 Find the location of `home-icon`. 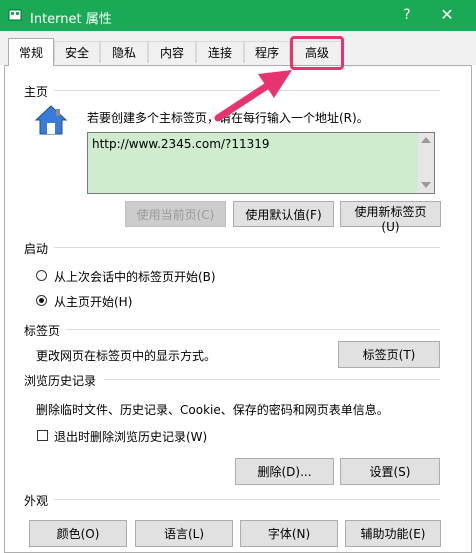

home-icon is located at coordinates (51, 120).